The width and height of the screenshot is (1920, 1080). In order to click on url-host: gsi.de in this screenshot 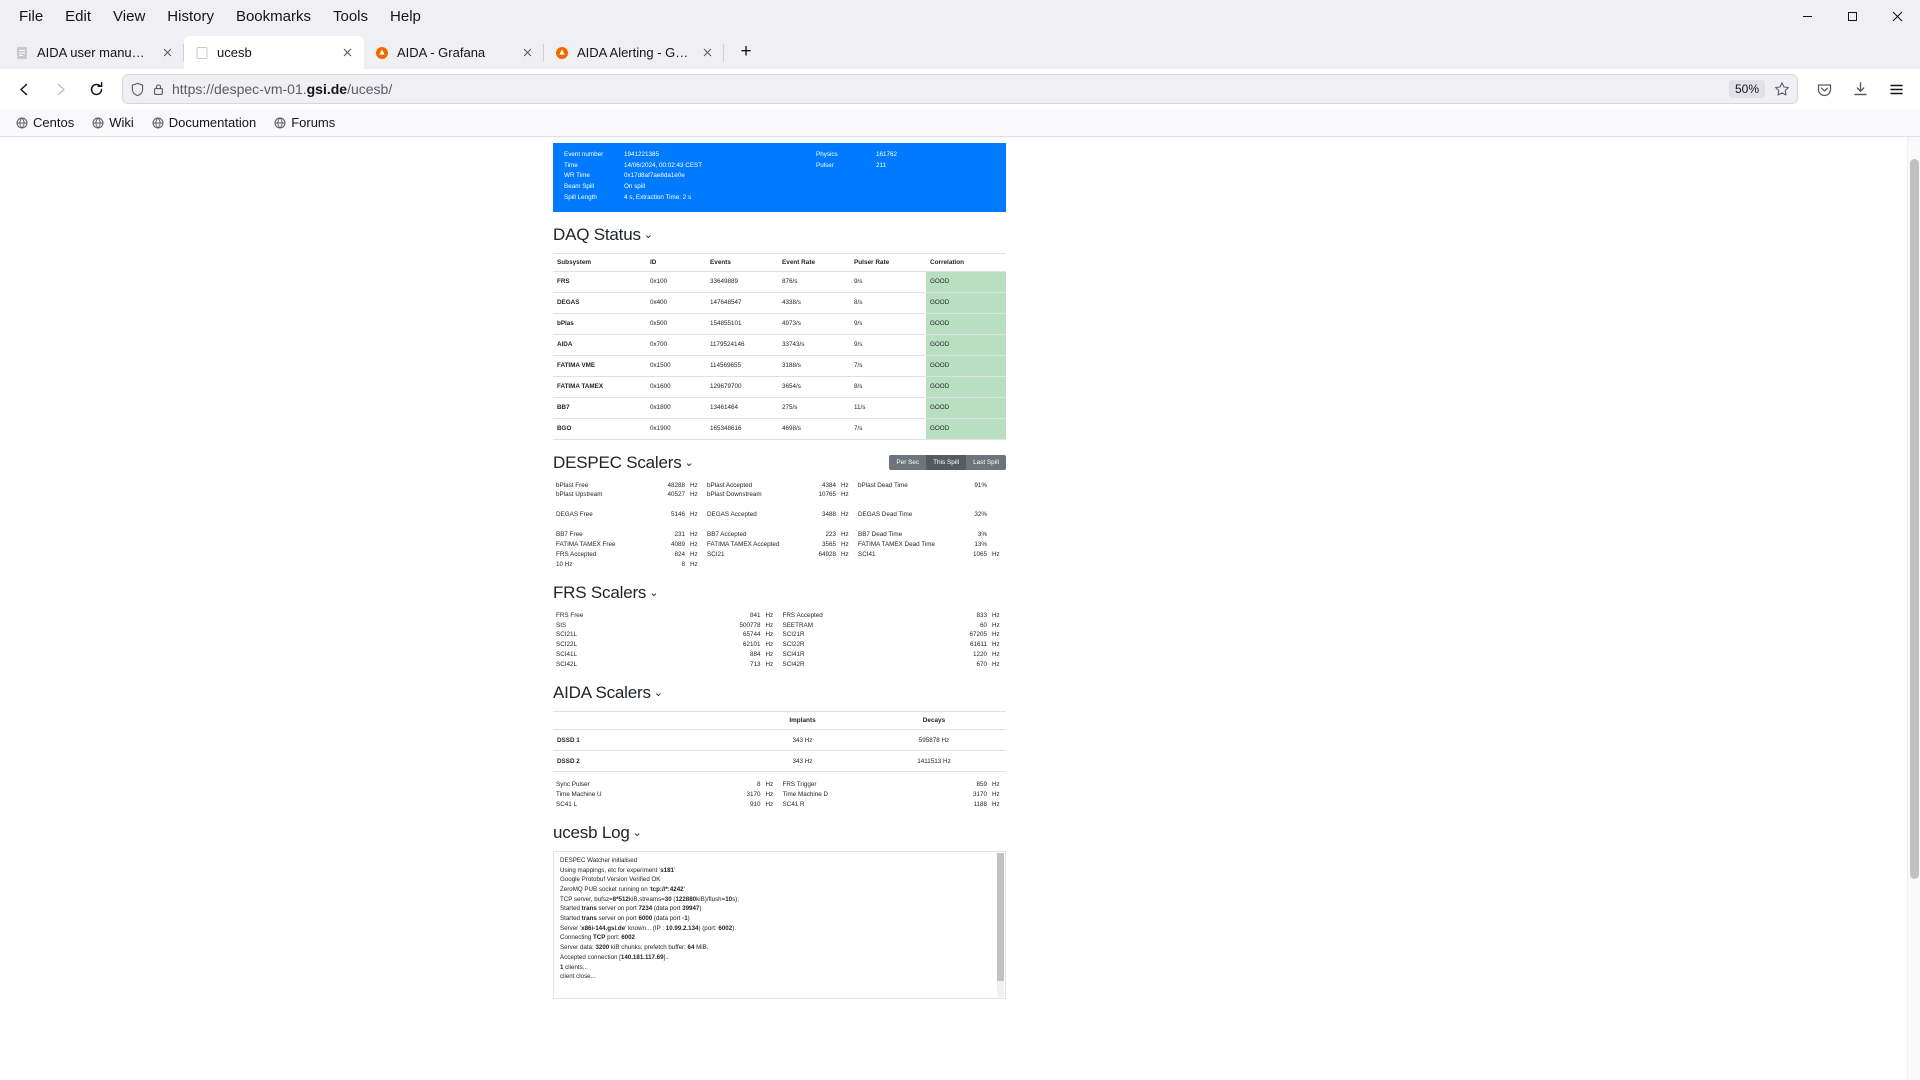, I will do `click(327, 89)`.